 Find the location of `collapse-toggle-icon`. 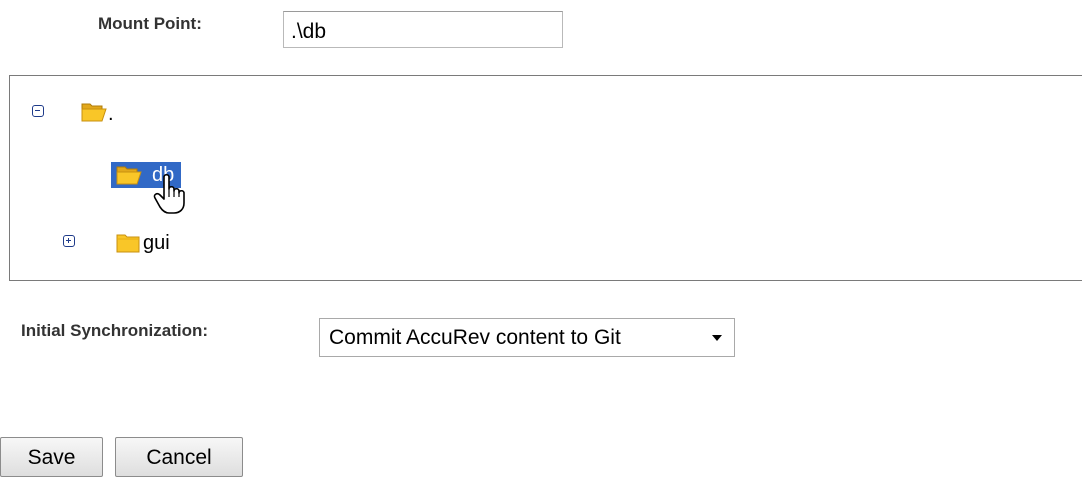

collapse-toggle-icon is located at coordinates (38, 111).